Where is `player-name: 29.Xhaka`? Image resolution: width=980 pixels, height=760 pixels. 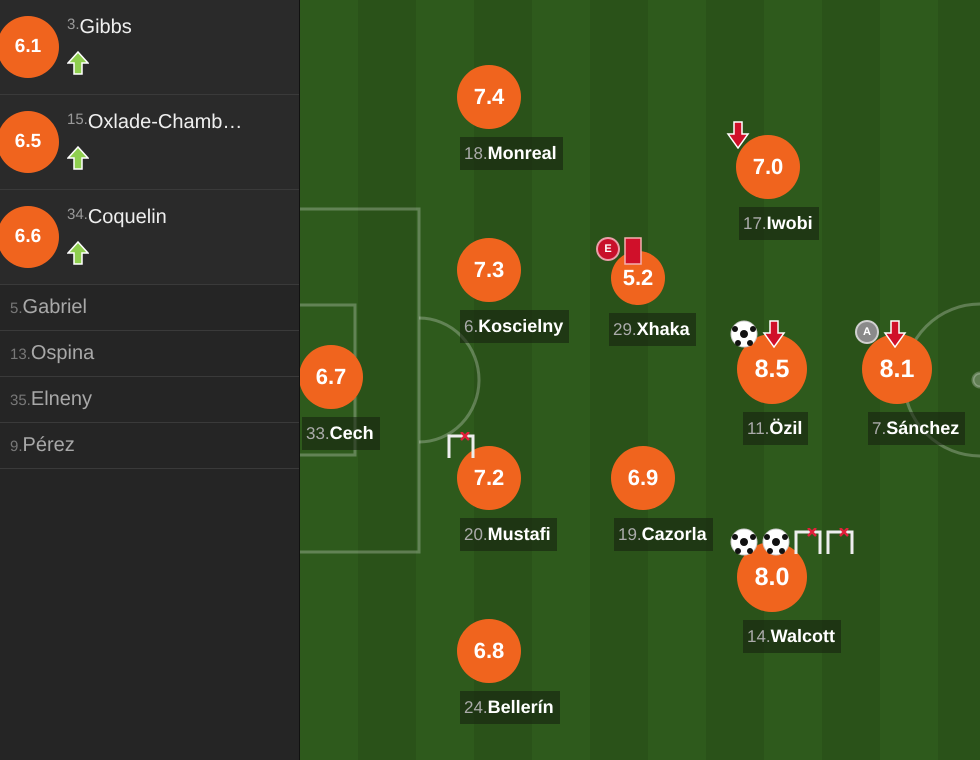
player-name: 29.Xhaka is located at coordinates (652, 329).